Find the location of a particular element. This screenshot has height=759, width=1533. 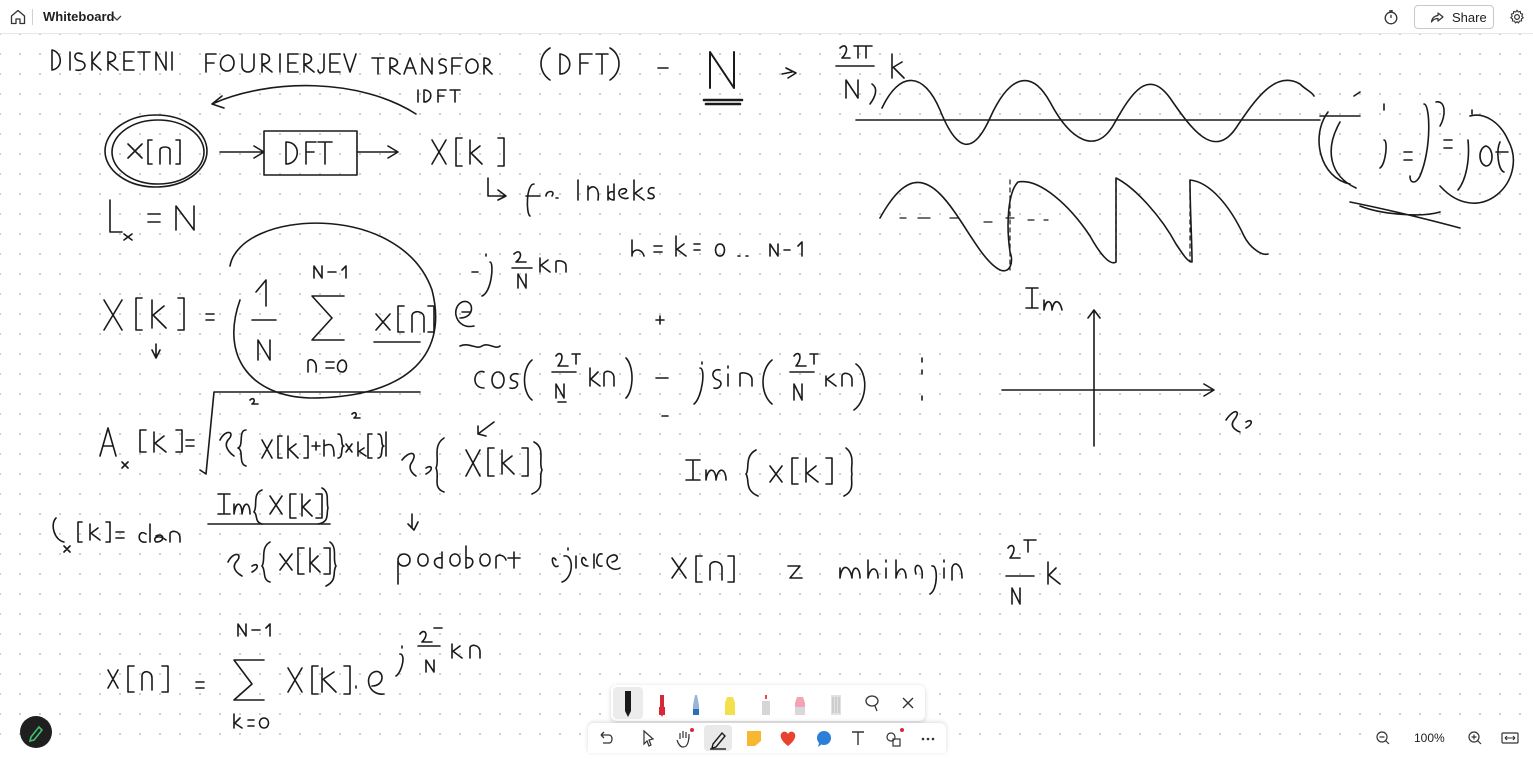

share-button: Share is located at coordinates (1454, 17).